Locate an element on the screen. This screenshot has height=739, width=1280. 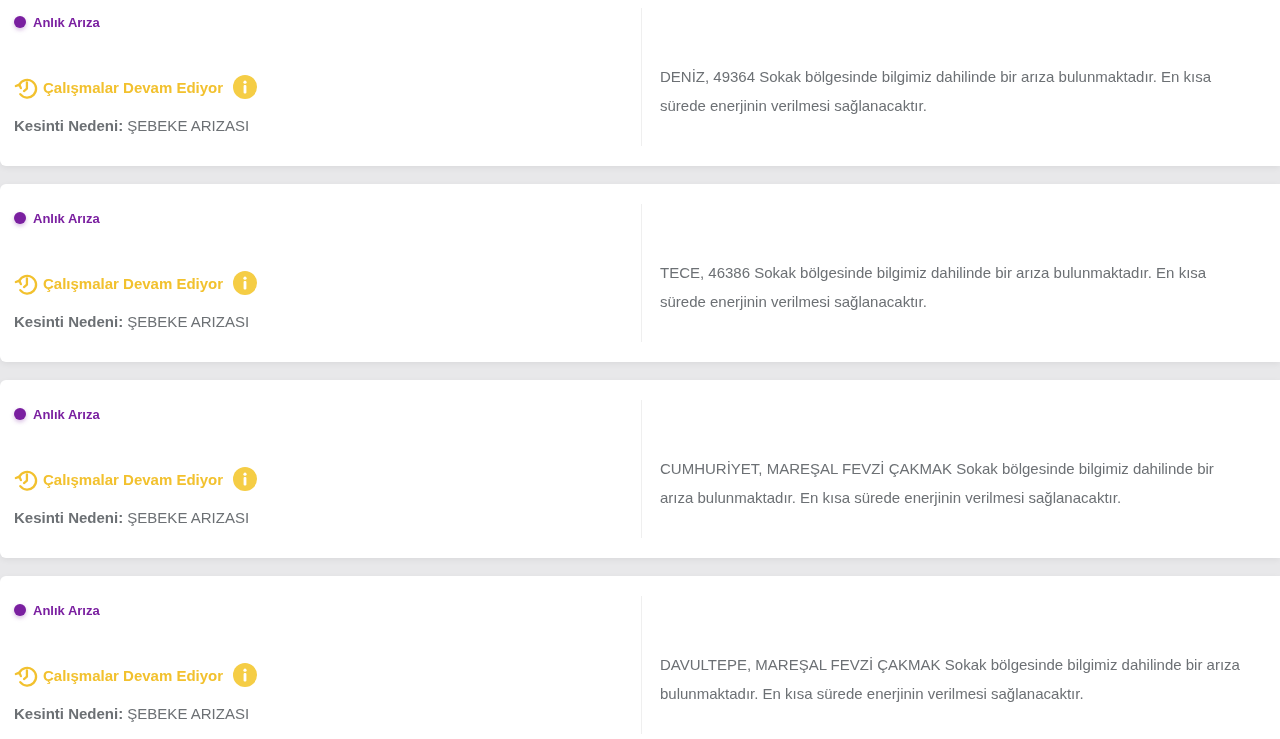
outage-description: DENİZ, 49364 Sokak bölgesinde bilgimiz dahilinde bir arıza bulunmaktadır. En kısa sürede enerjinin verilmesi sağlanacaktır. is located at coordinates (936, 91).